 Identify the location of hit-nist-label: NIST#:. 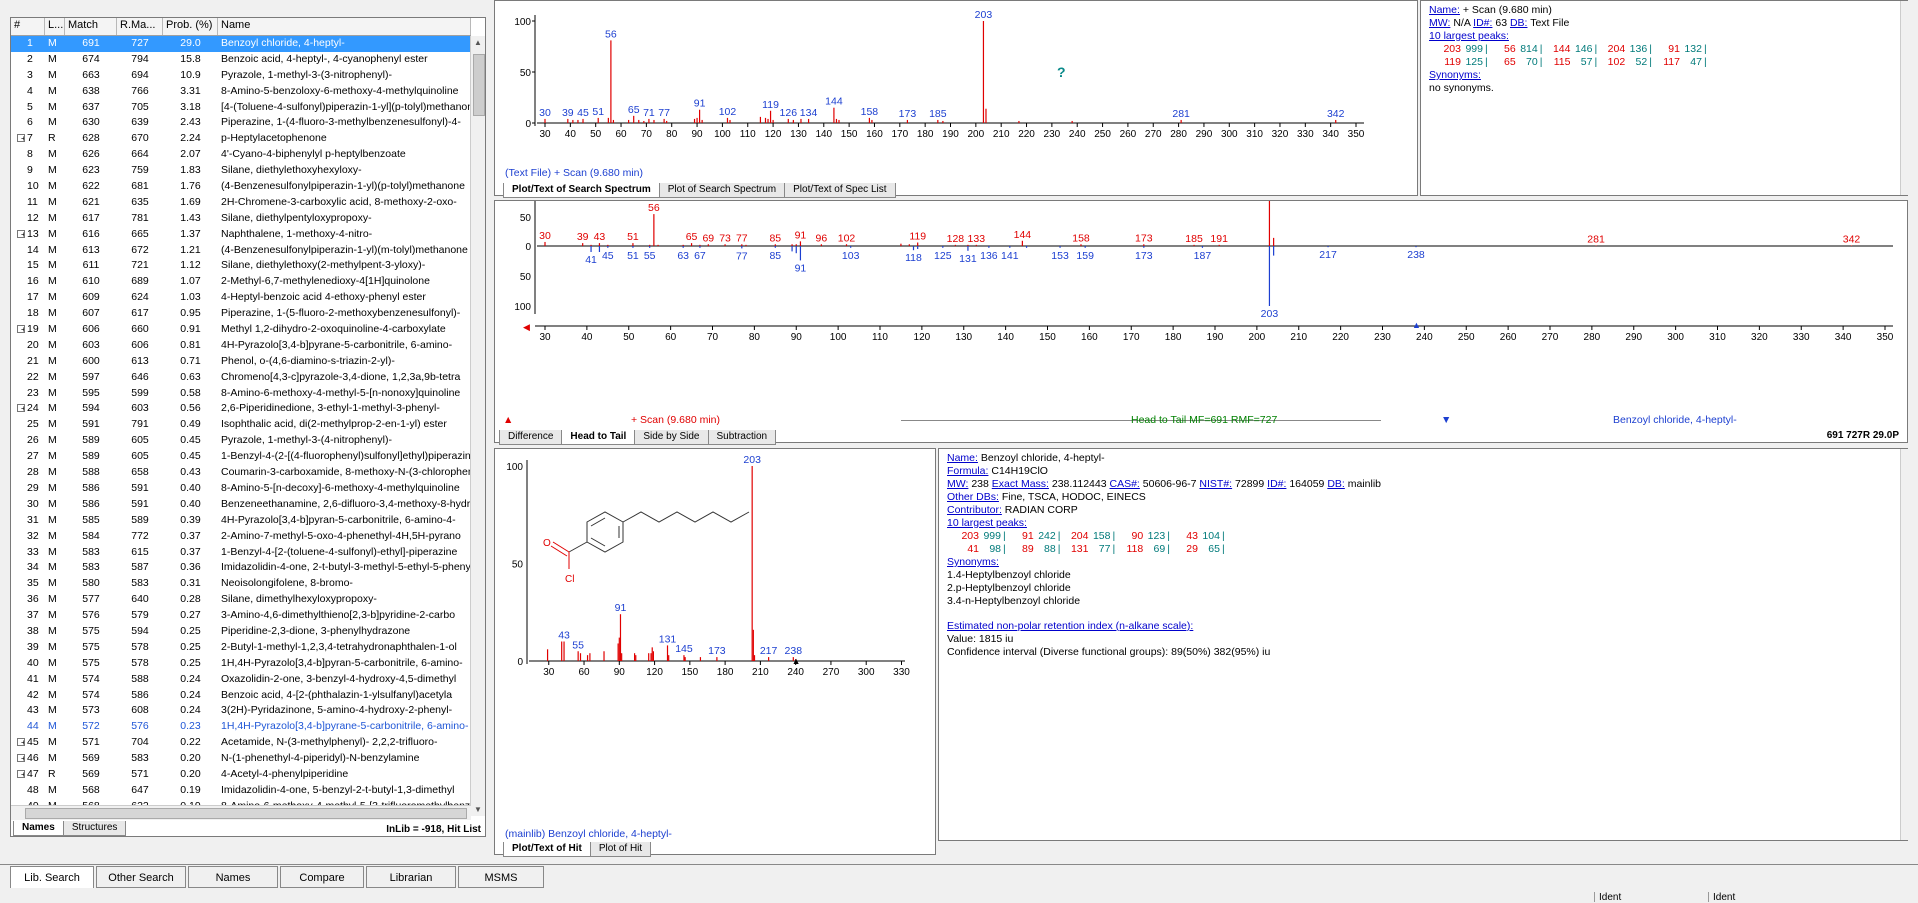
(1215, 484).